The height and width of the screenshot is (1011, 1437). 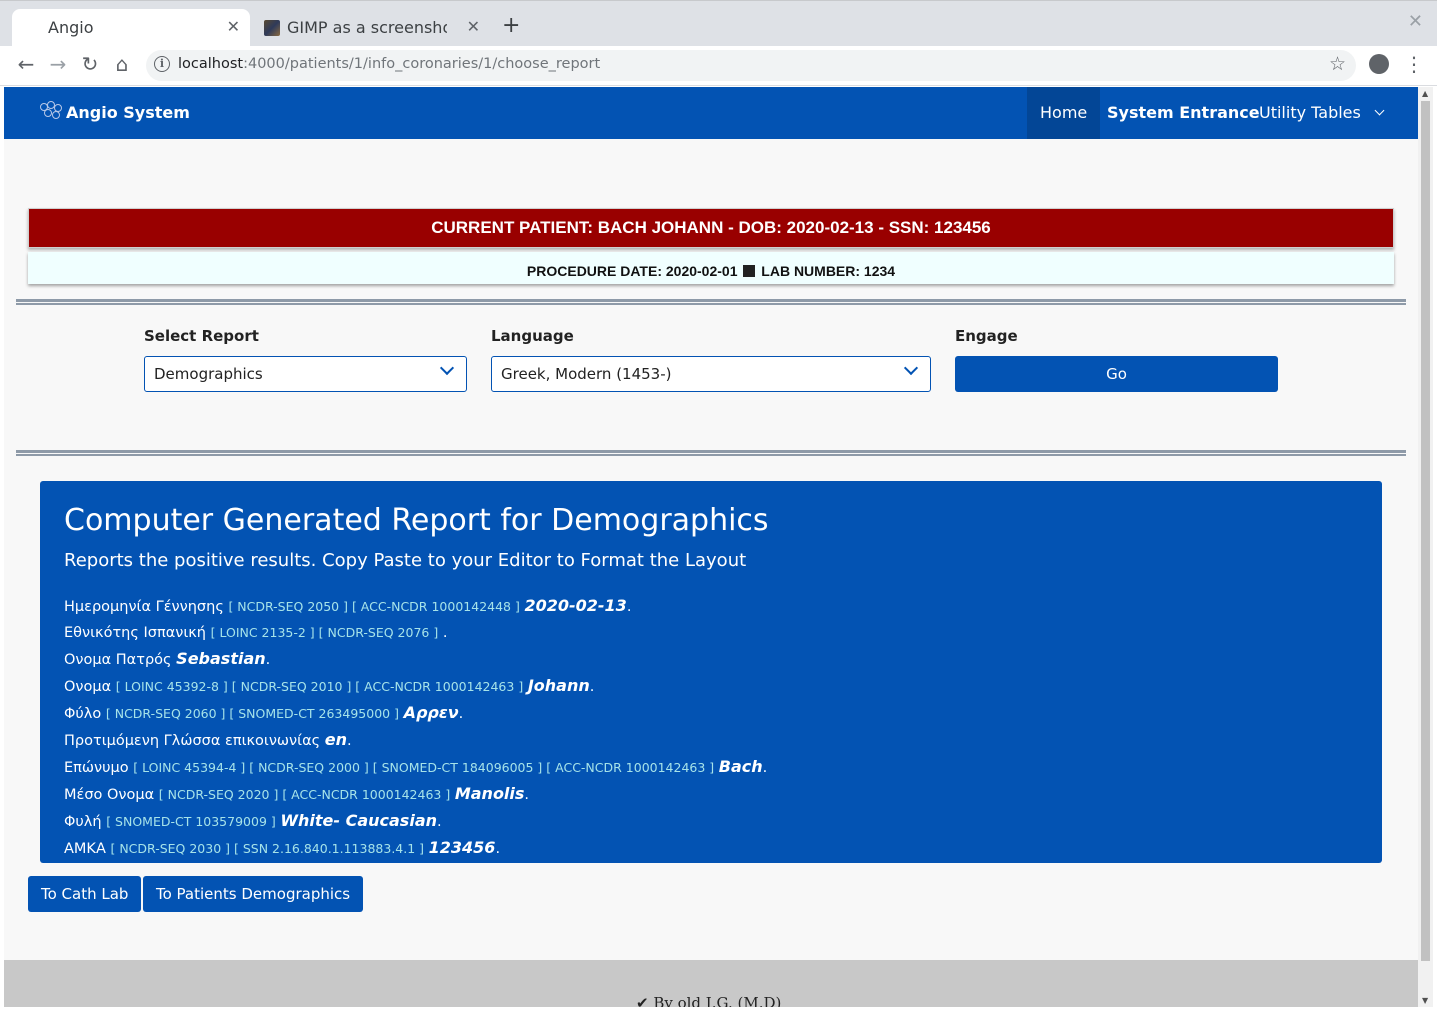 I want to click on browser-tab-strip: Angio ✕ GIMP as a screenshot t ✕ + ✕, so click(x=718, y=23).